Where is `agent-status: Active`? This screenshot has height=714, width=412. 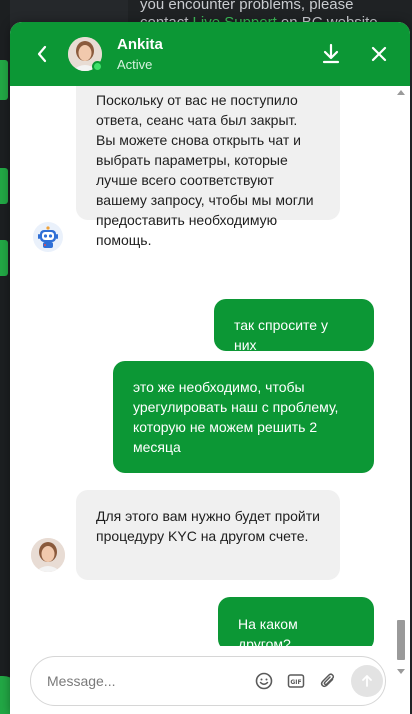
agent-status: Active is located at coordinates (135, 64).